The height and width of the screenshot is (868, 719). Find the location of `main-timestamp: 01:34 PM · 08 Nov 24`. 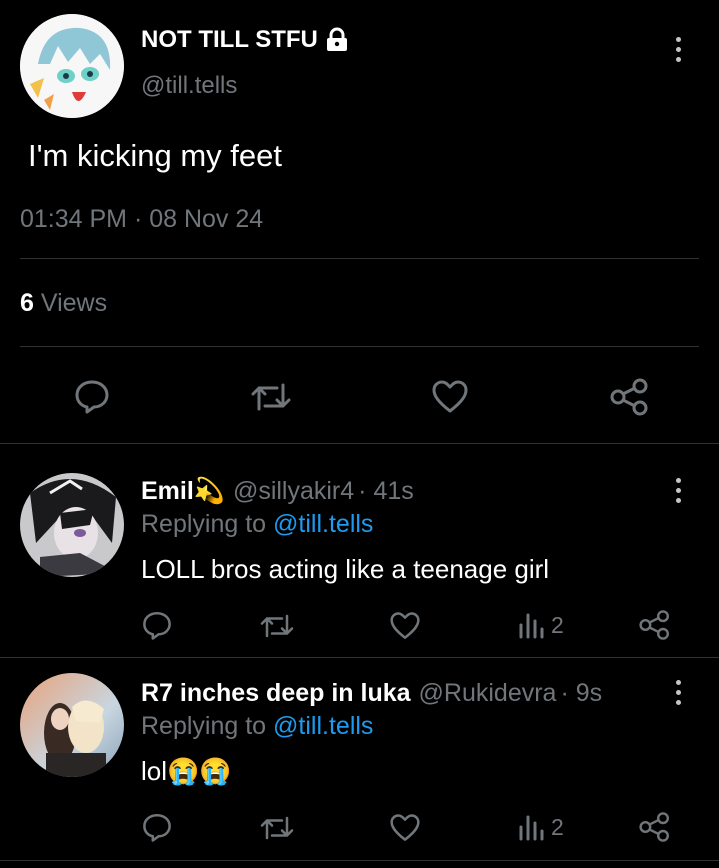

main-timestamp: 01:34 PM · 08 Nov 24 is located at coordinates (141, 219).